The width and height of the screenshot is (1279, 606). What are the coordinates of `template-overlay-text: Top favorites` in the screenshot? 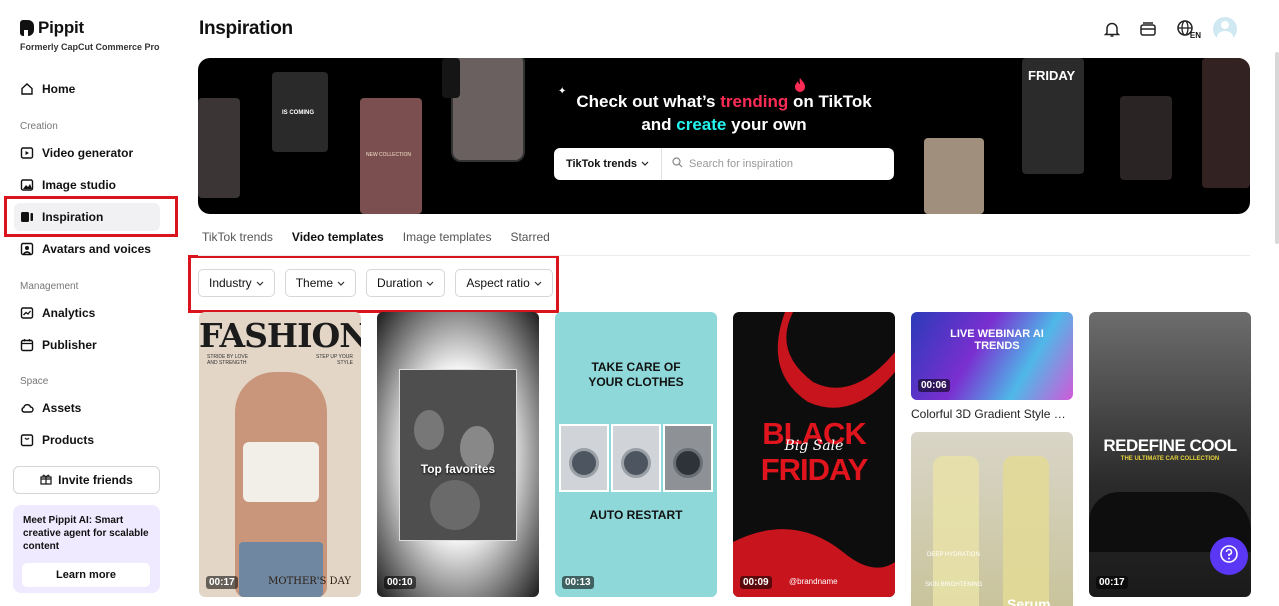 It's located at (458, 469).